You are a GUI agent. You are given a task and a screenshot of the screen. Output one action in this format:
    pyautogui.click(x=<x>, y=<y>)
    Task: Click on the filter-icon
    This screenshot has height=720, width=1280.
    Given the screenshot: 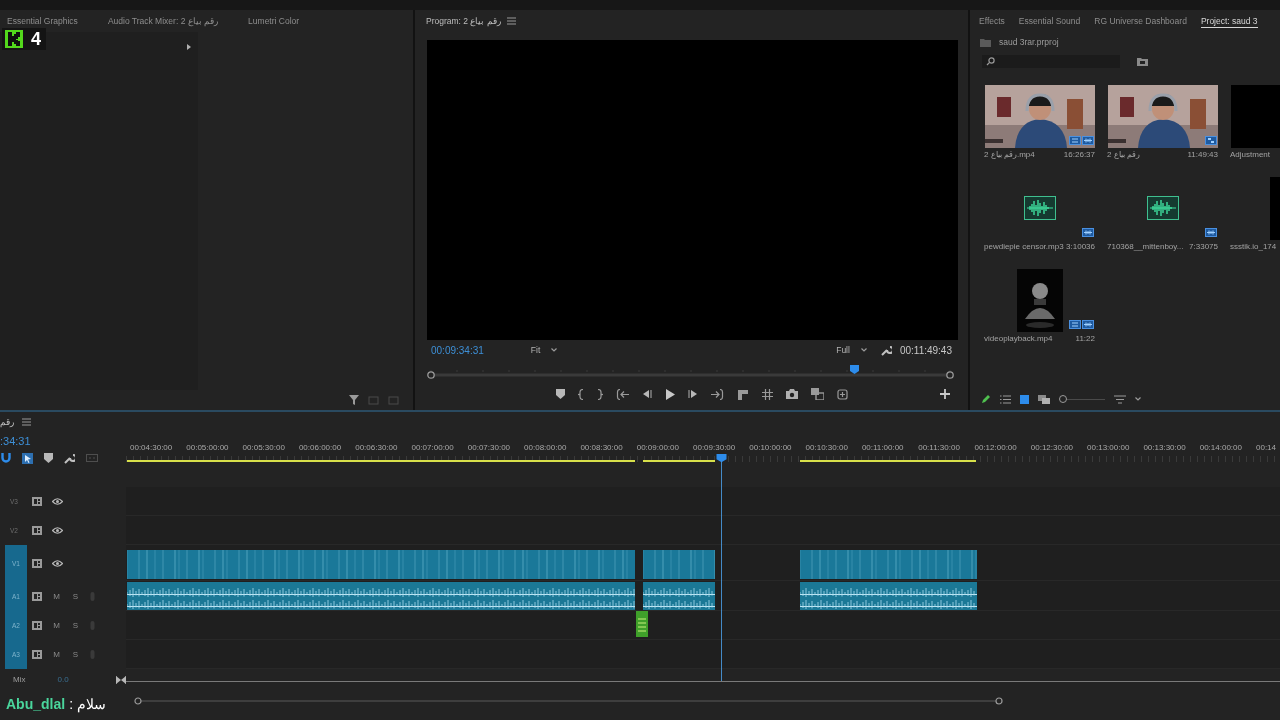 What is the action you would take?
    pyautogui.click(x=354, y=400)
    